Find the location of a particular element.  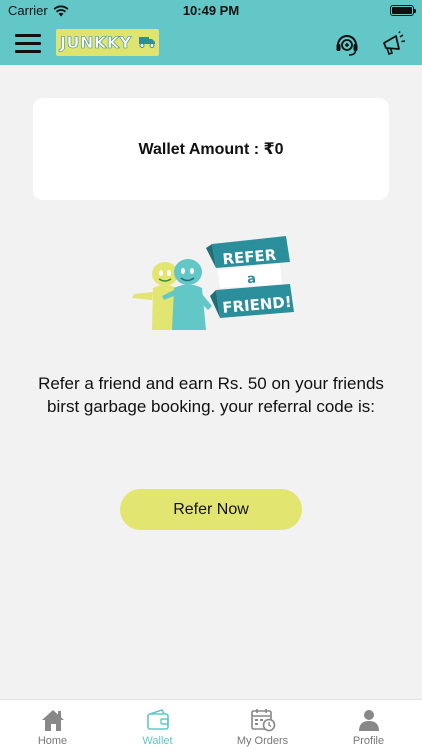

person-icon is located at coordinates (368, 720).